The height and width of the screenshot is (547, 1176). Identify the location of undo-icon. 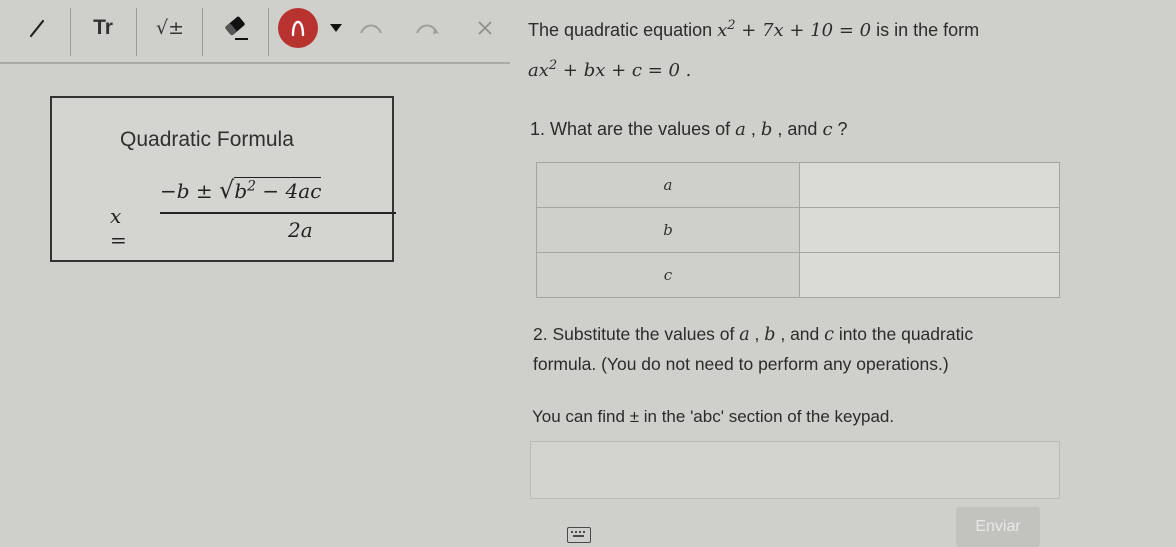
(371, 29).